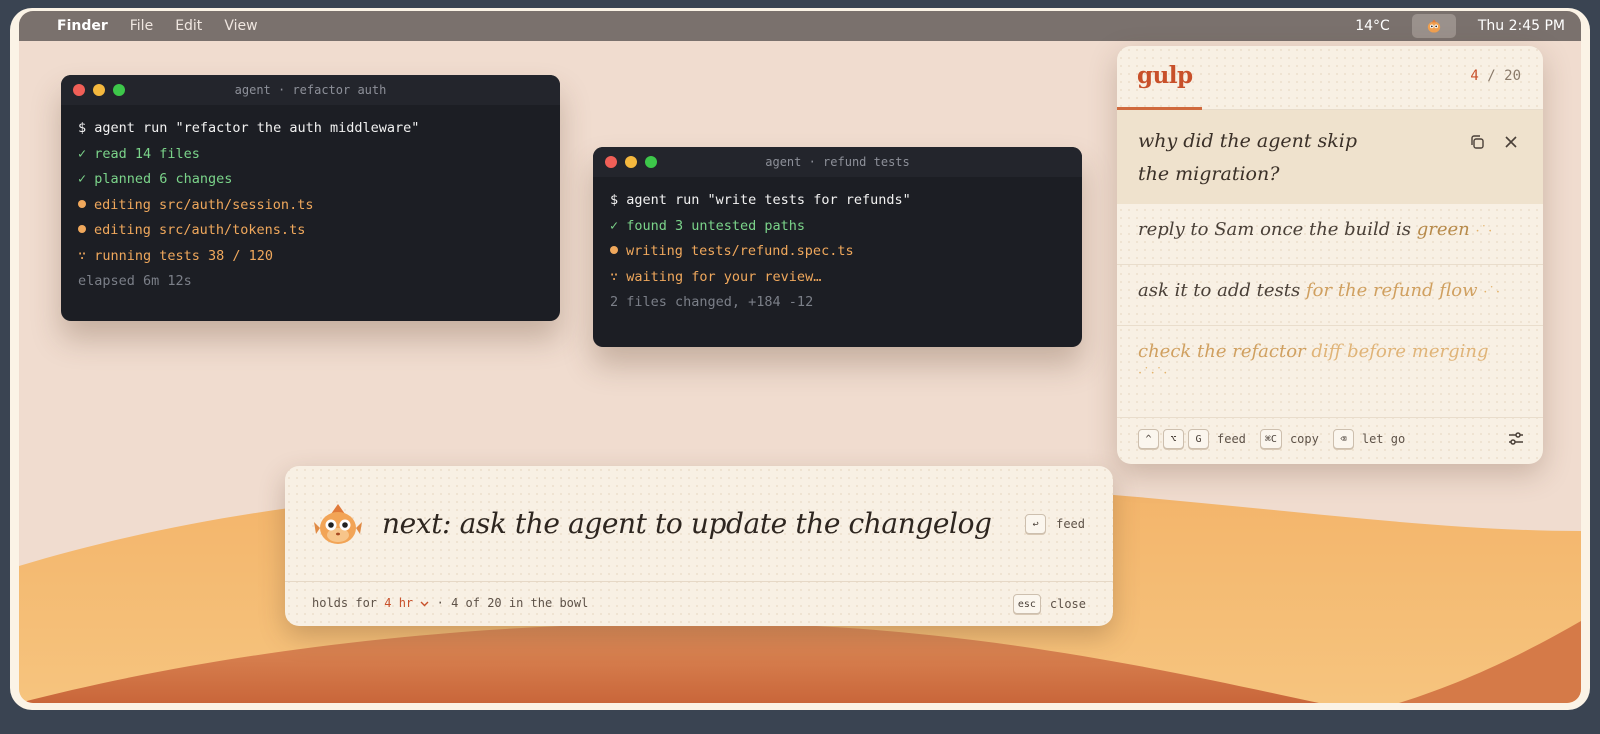  What do you see at coordinates (1173, 439) in the screenshot?
I see `key-option: ⌥` at bounding box center [1173, 439].